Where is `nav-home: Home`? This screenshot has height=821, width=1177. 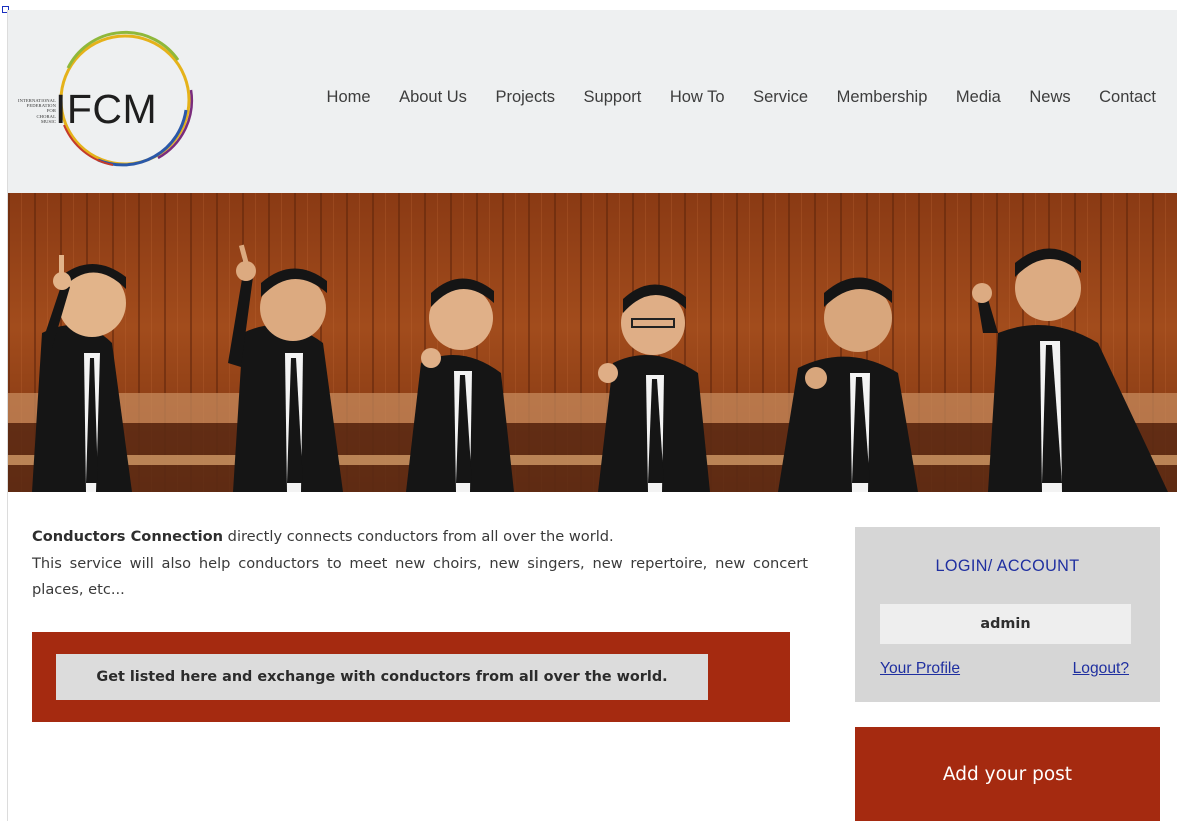 nav-home: Home is located at coordinates (349, 97).